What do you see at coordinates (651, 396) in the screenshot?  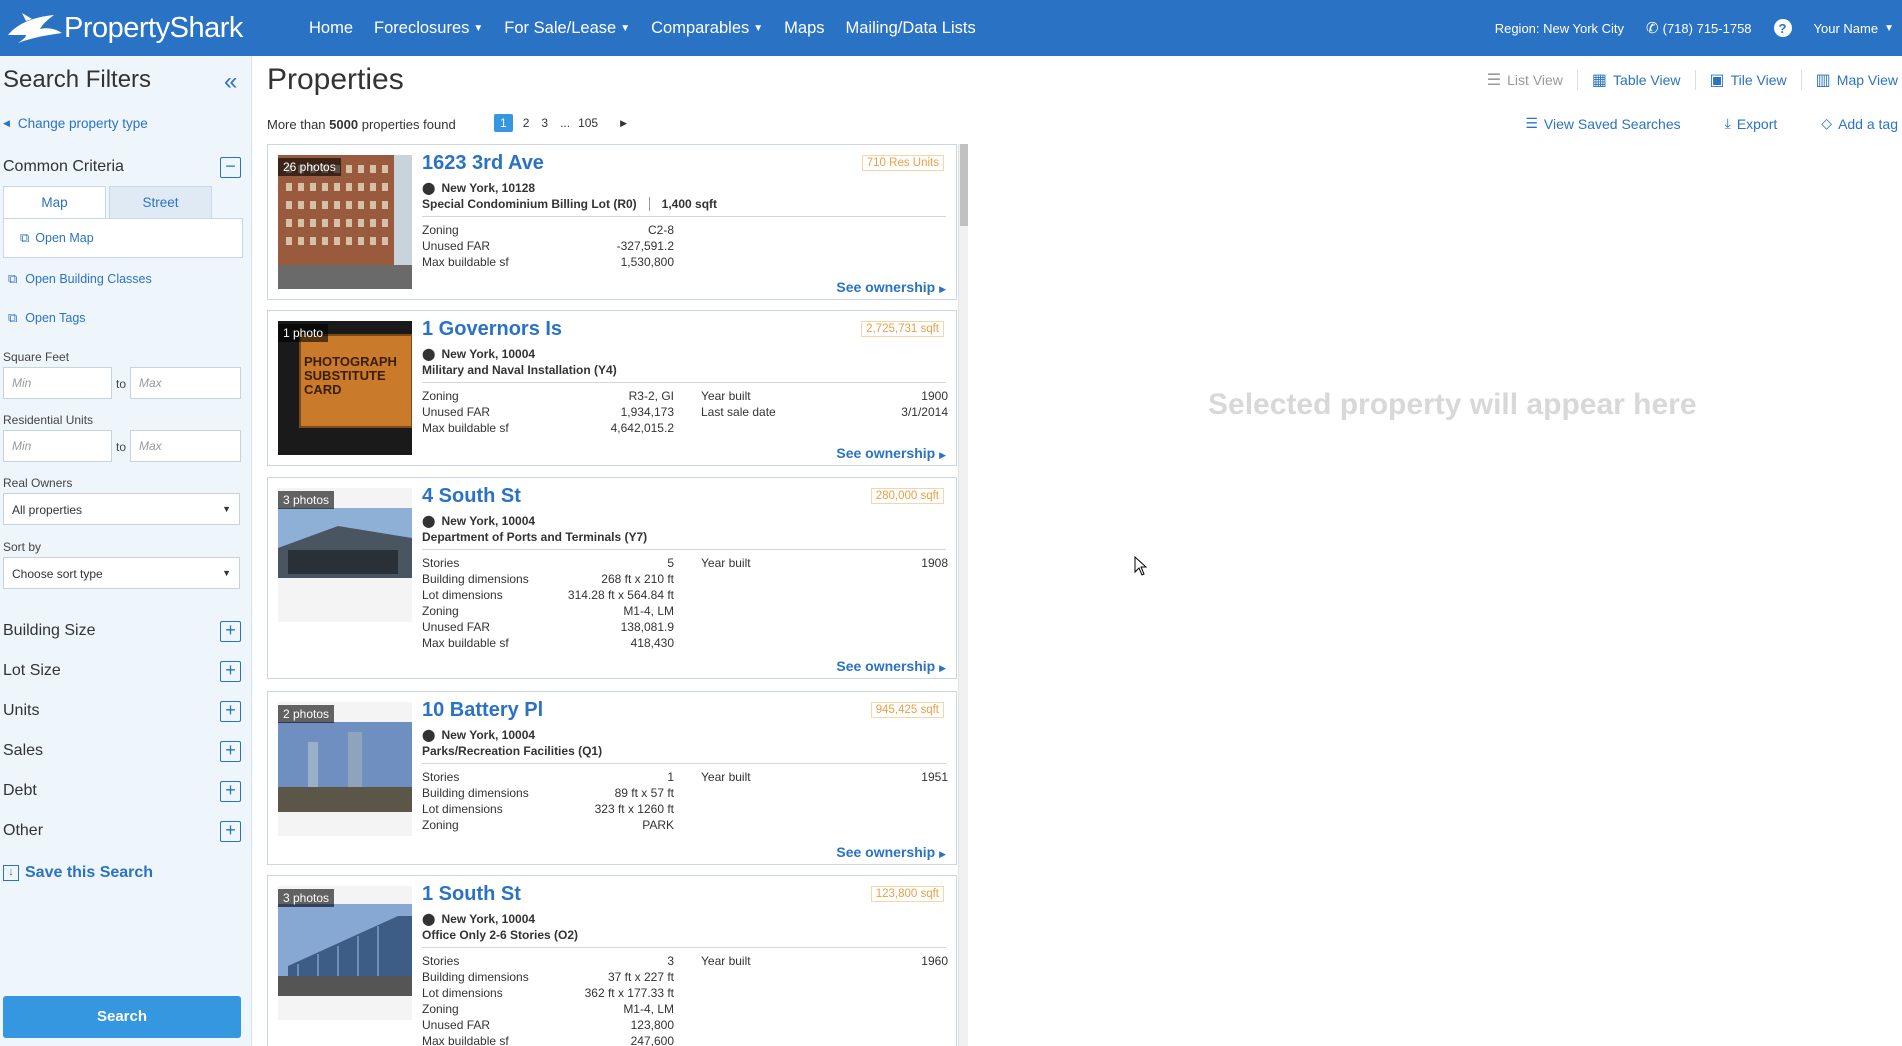 I see `detail-value: R3-2, GI` at bounding box center [651, 396].